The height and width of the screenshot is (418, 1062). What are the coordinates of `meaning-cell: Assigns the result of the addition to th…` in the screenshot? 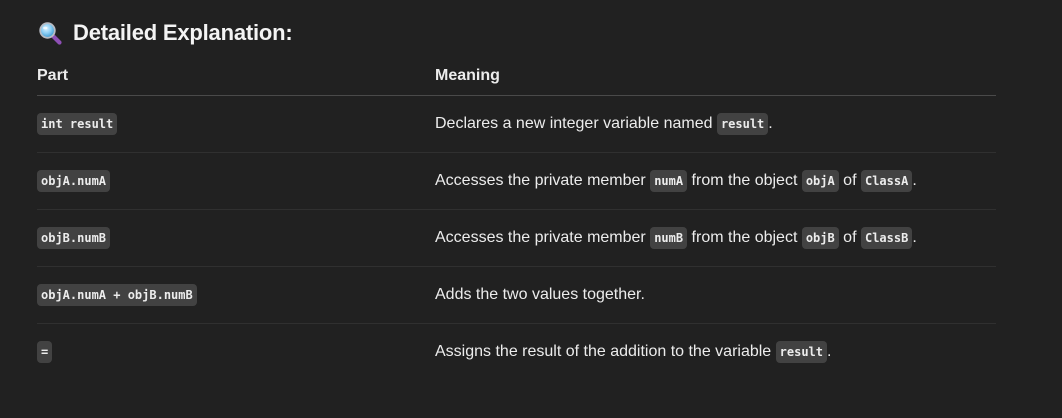 It's located at (715, 352).